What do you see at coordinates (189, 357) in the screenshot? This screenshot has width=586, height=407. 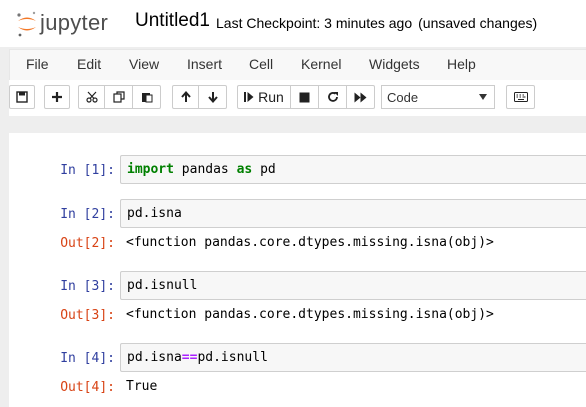 I see `operator-token: ==` at bounding box center [189, 357].